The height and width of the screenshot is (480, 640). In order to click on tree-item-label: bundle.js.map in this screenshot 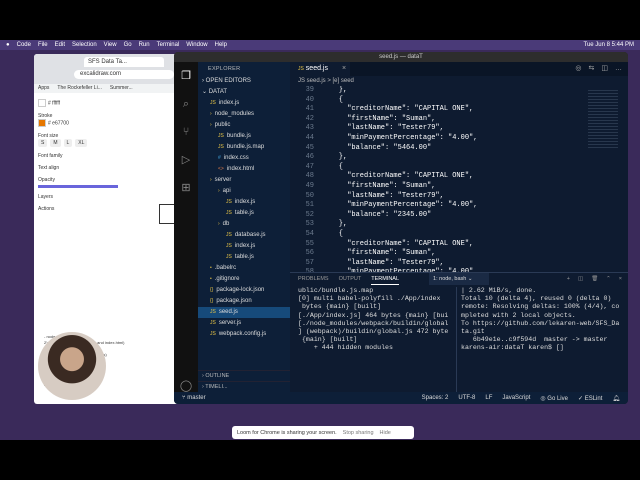, I will do `click(245, 147)`.